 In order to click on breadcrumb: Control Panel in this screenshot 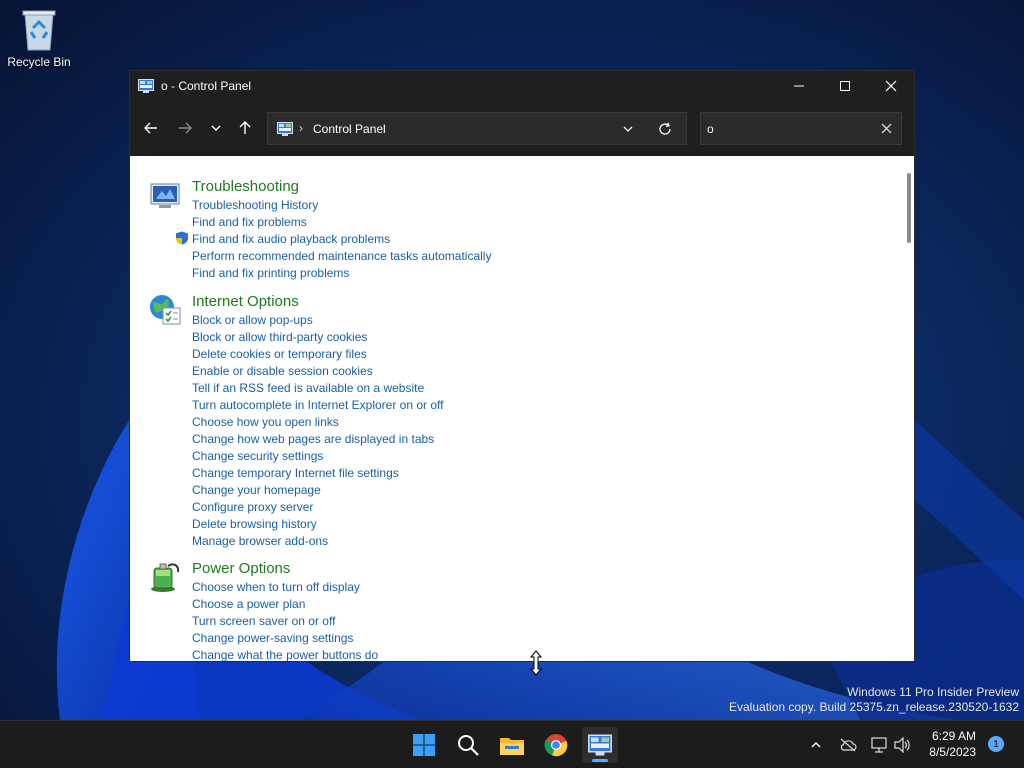, I will do `click(349, 129)`.